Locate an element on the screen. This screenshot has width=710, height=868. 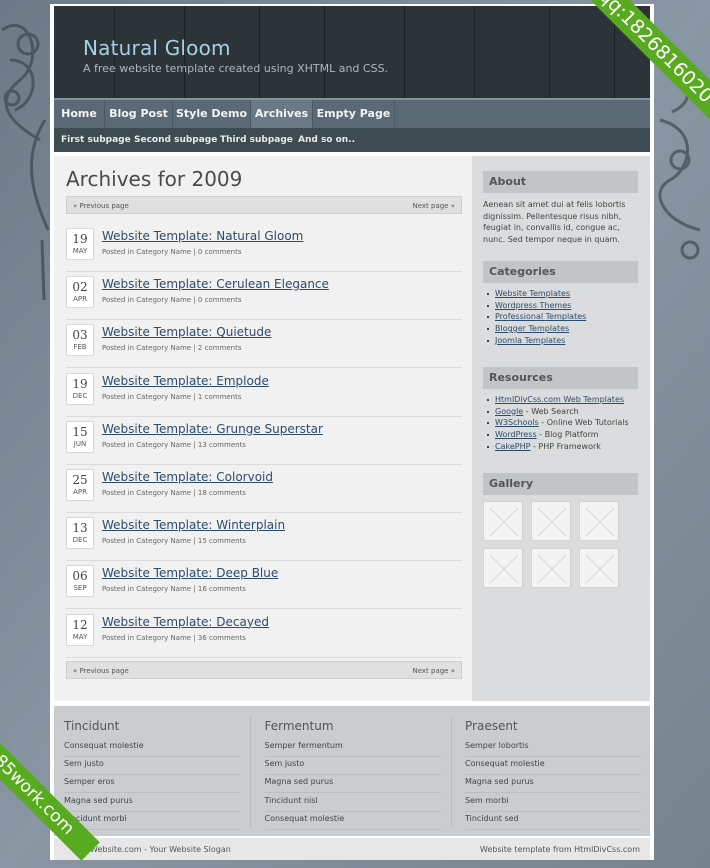
post-date-day: 15 is located at coordinates (80, 431).